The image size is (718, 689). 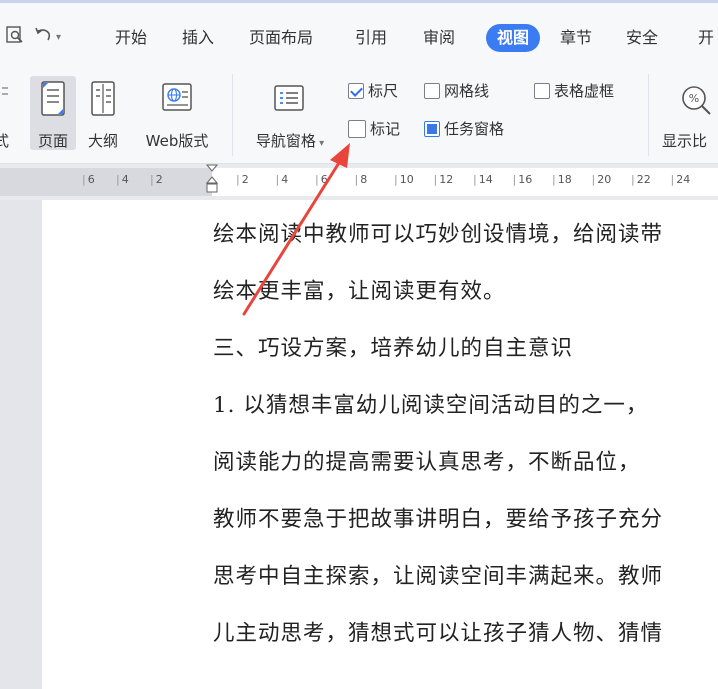 I want to click on gridlines-checkbox: 网格线, so click(x=456, y=91).